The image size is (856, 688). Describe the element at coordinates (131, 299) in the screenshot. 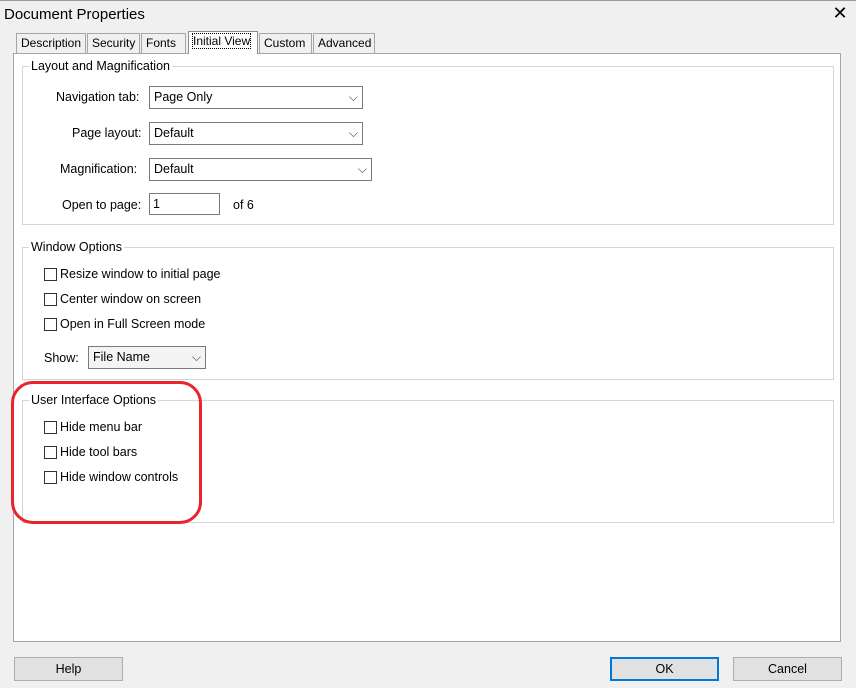

I see `center-window-label: Center window on screen` at that location.